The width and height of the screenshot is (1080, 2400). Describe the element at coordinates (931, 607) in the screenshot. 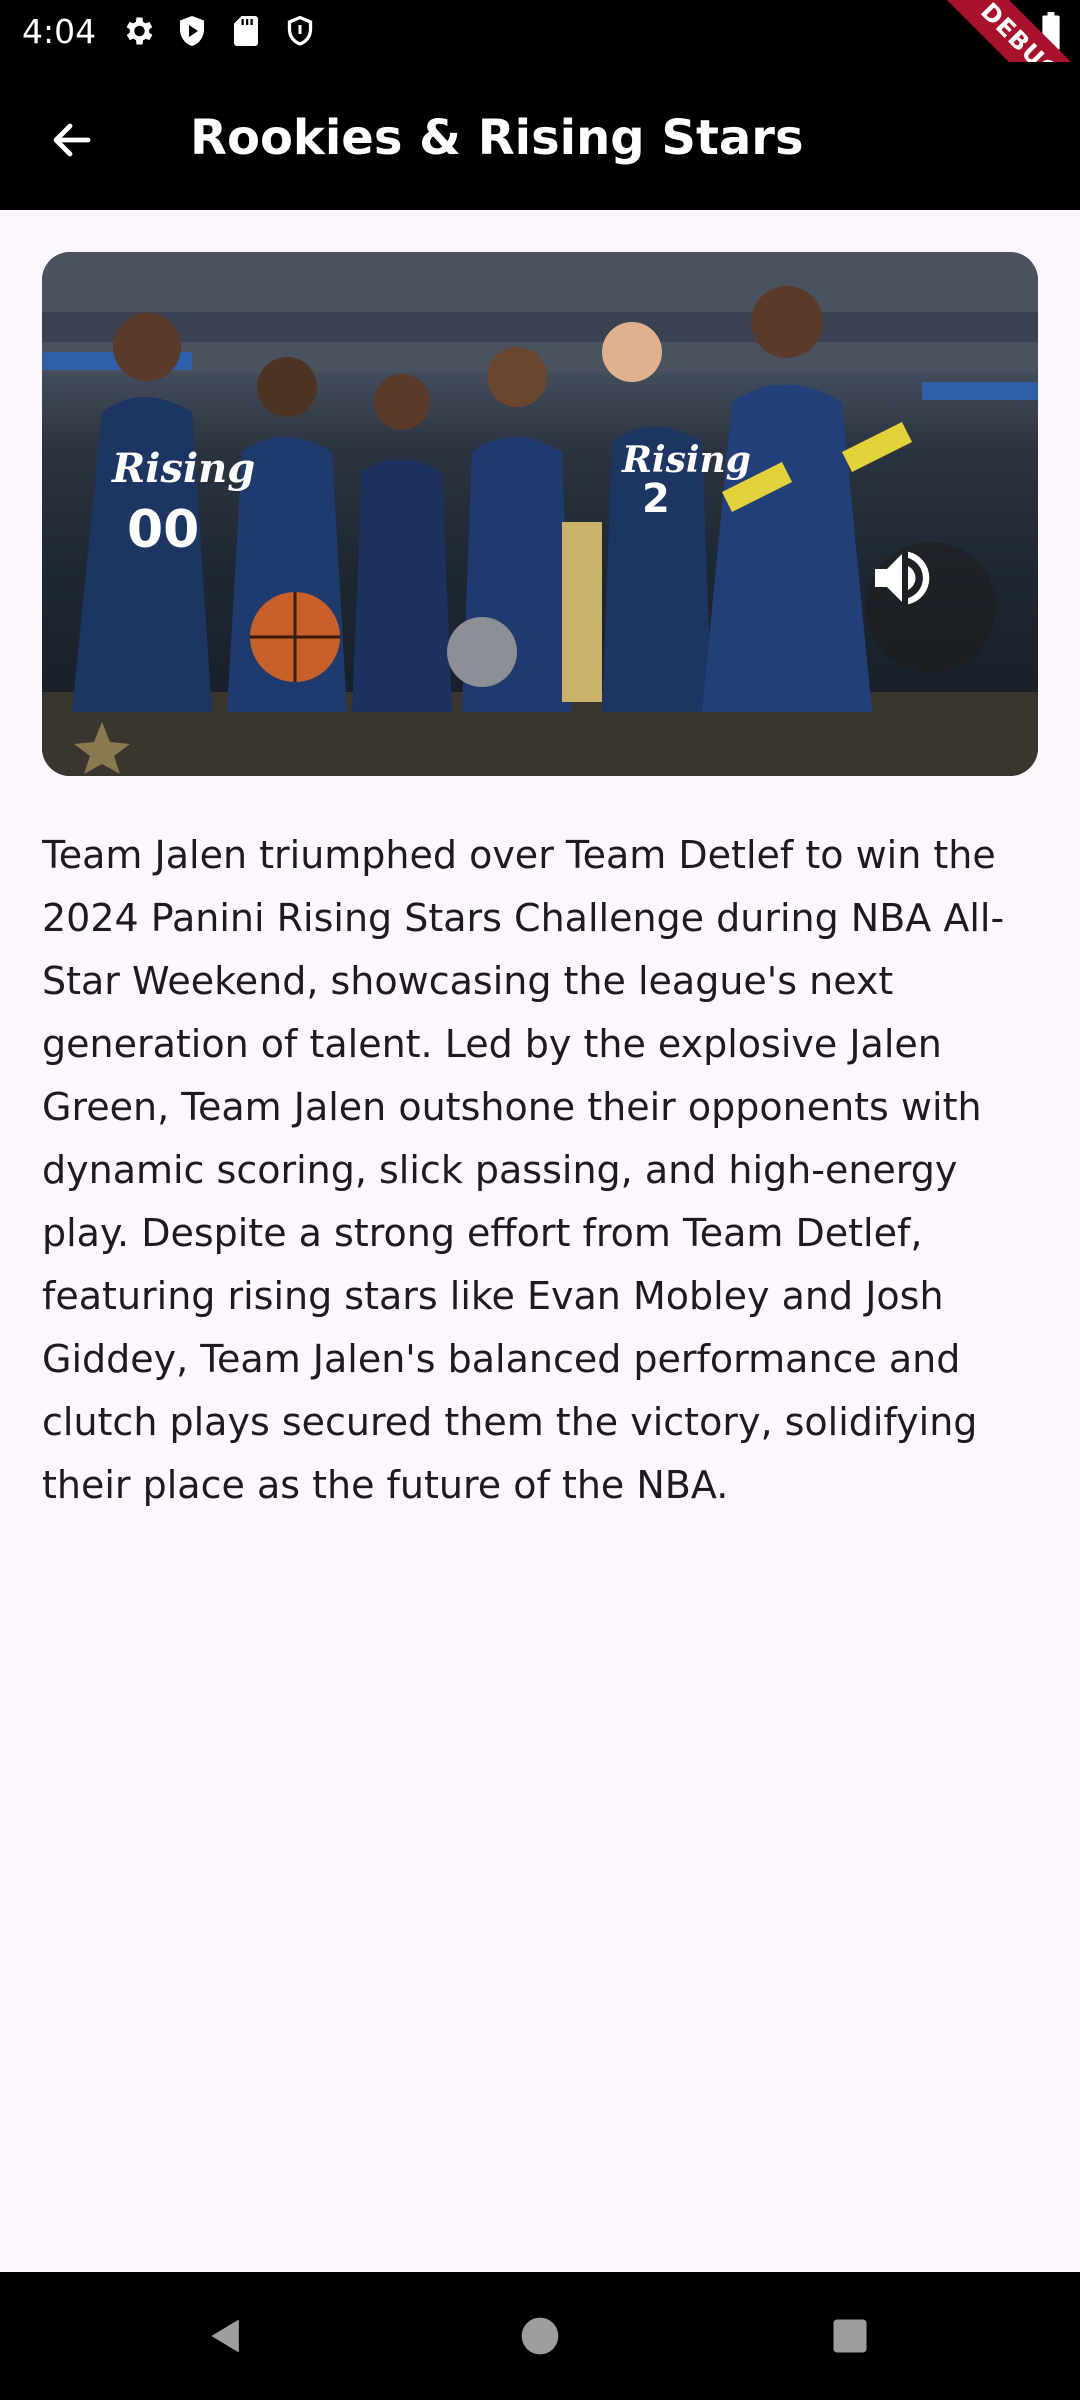

I see `sound-toggle-button` at that location.